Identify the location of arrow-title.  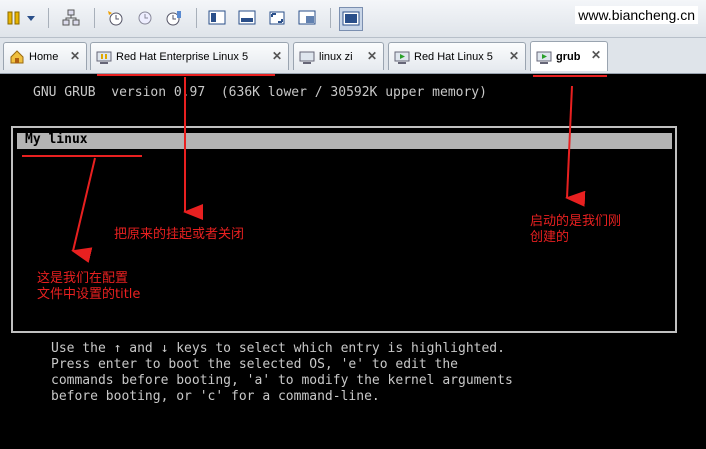
(83, 210).